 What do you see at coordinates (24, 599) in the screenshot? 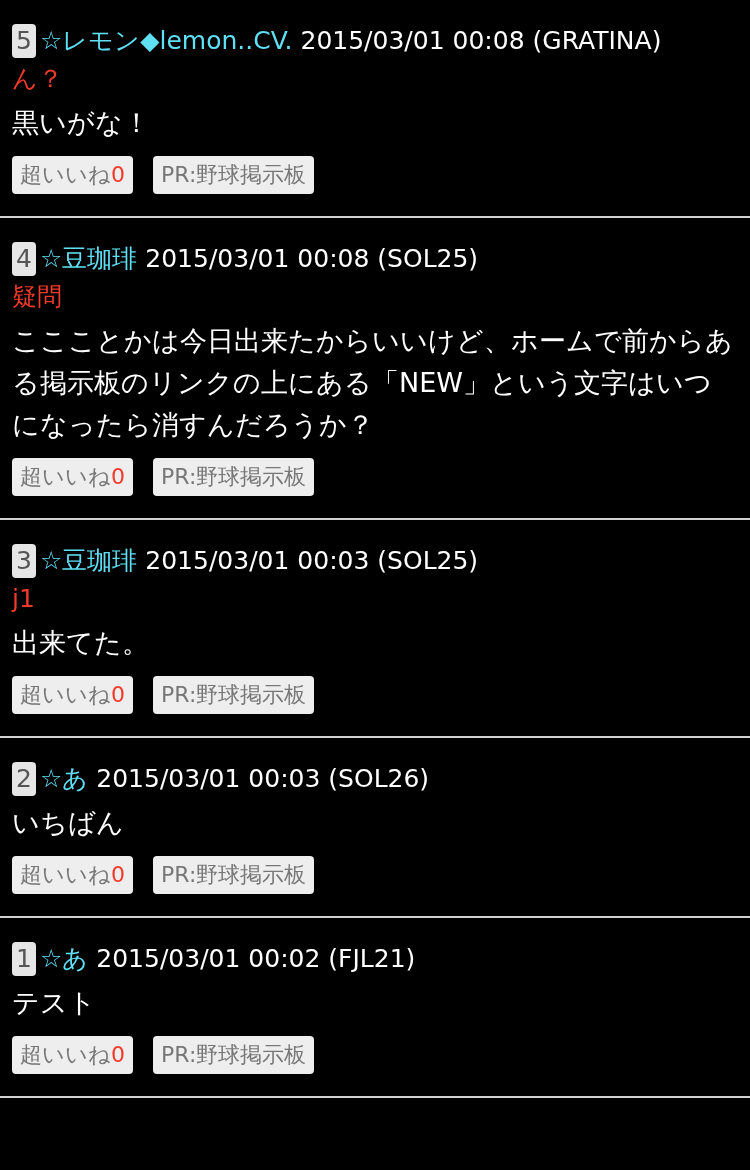
I see `post-subject: j1` at bounding box center [24, 599].